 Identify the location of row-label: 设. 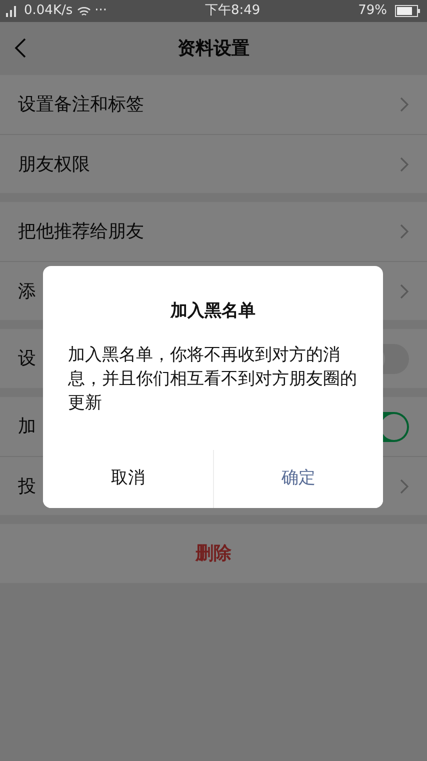
(27, 359).